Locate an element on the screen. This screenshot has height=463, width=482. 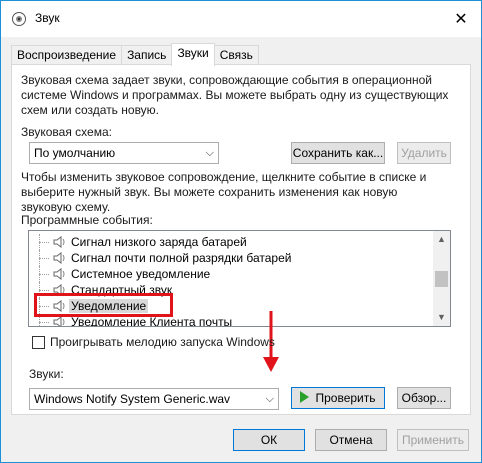
test-button: Проверить is located at coordinates (338, 398).